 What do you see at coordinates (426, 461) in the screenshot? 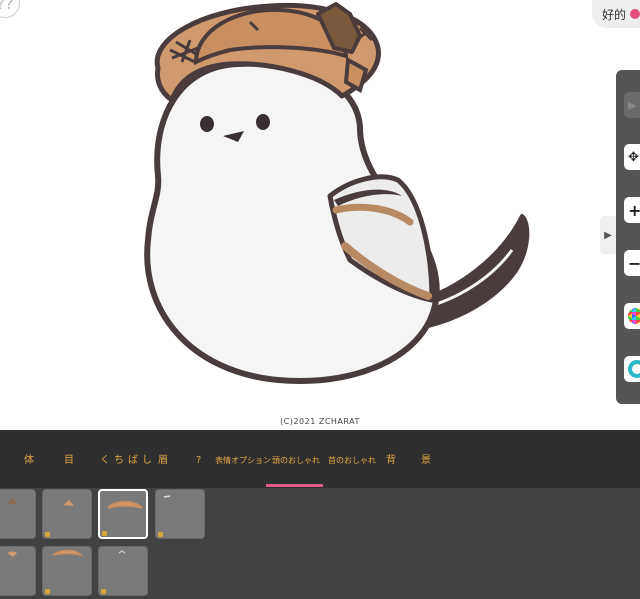
I see `tab-background: 景` at bounding box center [426, 461].